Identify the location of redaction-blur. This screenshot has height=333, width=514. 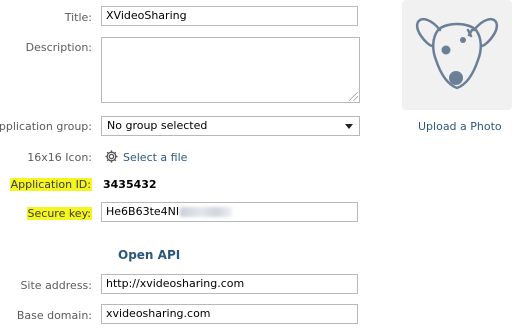
(206, 212).